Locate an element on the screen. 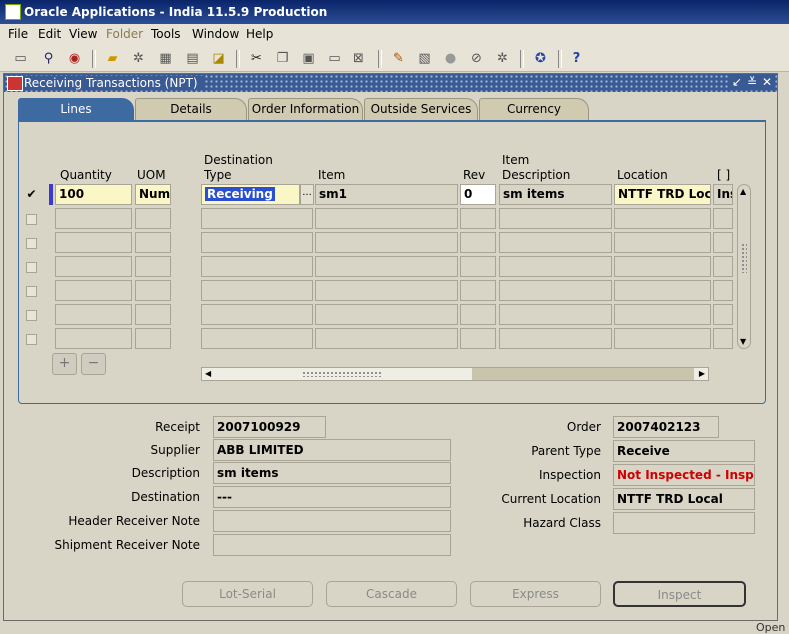 The width and height of the screenshot is (789, 634). tab-currency: Currency is located at coordinates (534, 109).